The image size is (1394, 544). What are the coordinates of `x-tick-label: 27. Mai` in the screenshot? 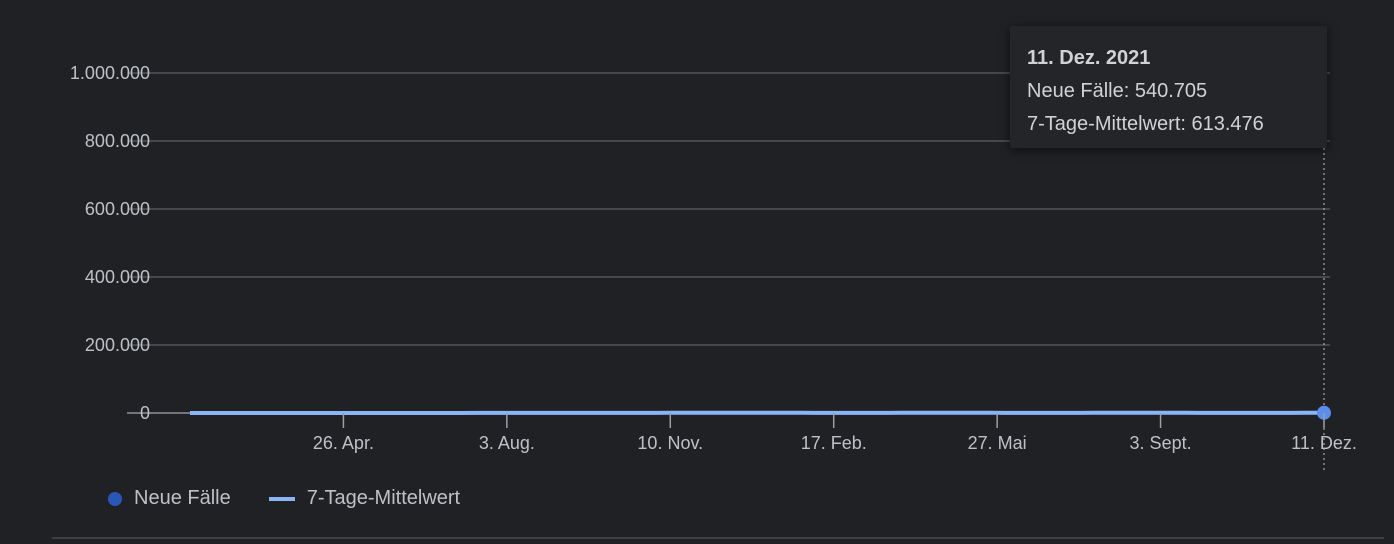 It's located at (997, 443).